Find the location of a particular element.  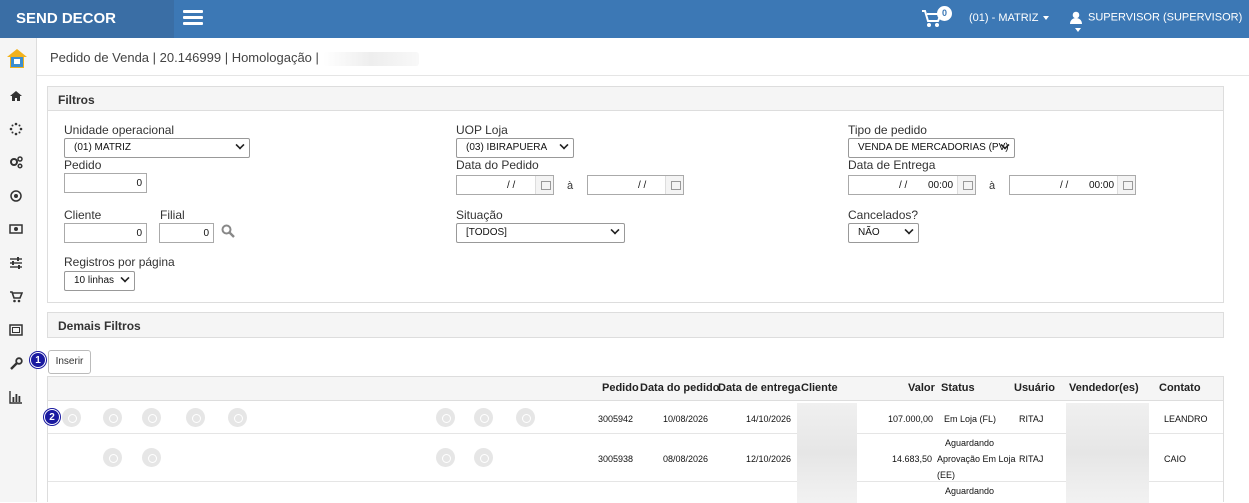

wrench-icon is located at coordinates (16, 364).